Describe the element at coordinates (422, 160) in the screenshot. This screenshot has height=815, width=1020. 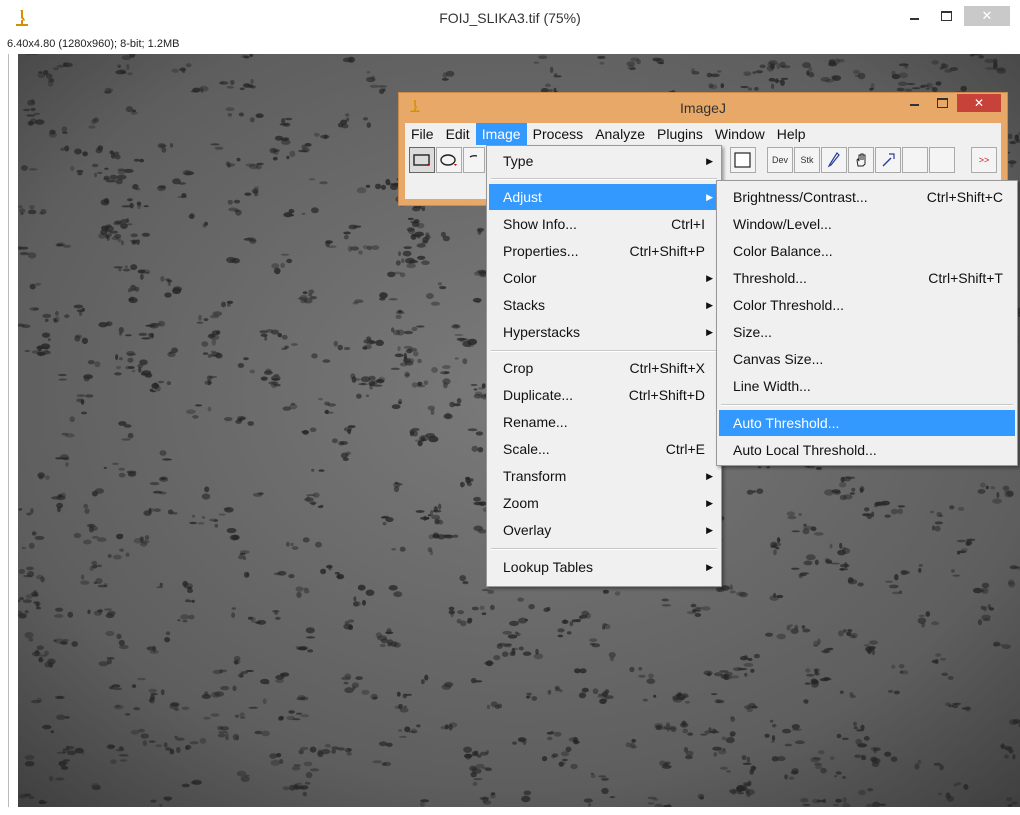
I see `rectangle-tool` at that location.